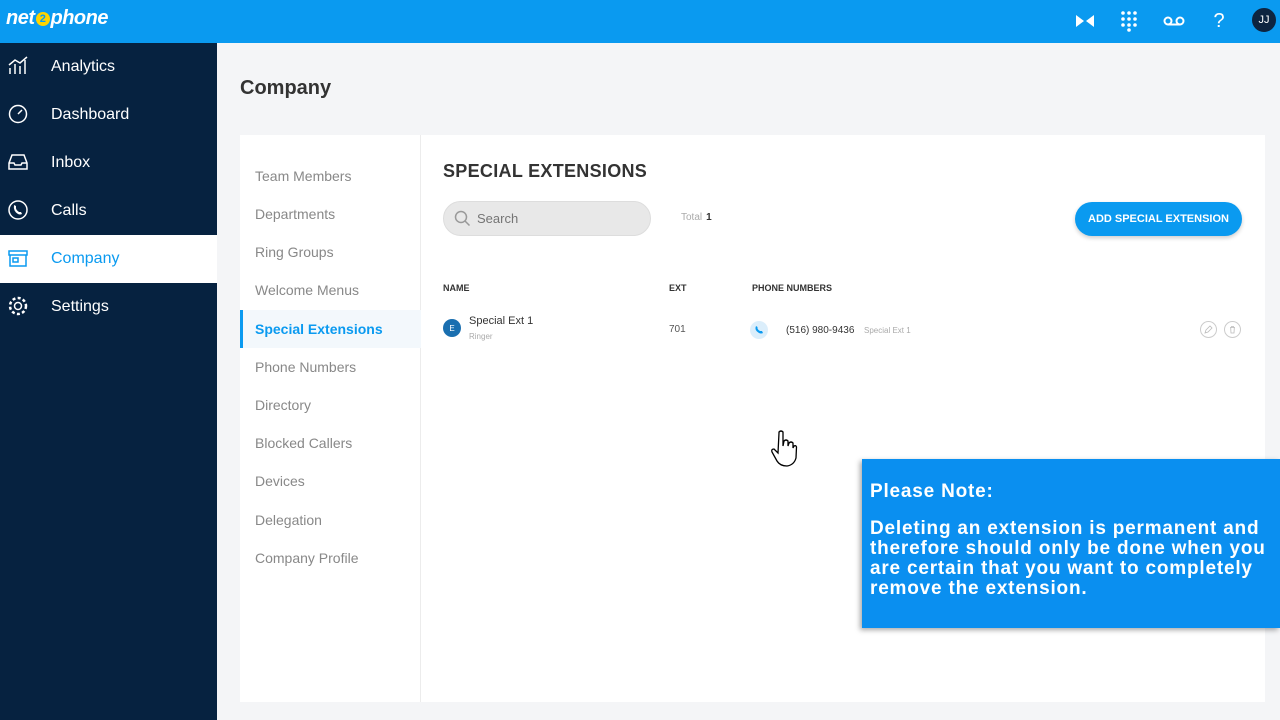 The height and width of the screenshot is (720, 1280). What do you see at coordinates (330, 252) in the screenshot?
I see `subnav-item-ring-groups: Ring Groups` at bounding box center [330, 252].